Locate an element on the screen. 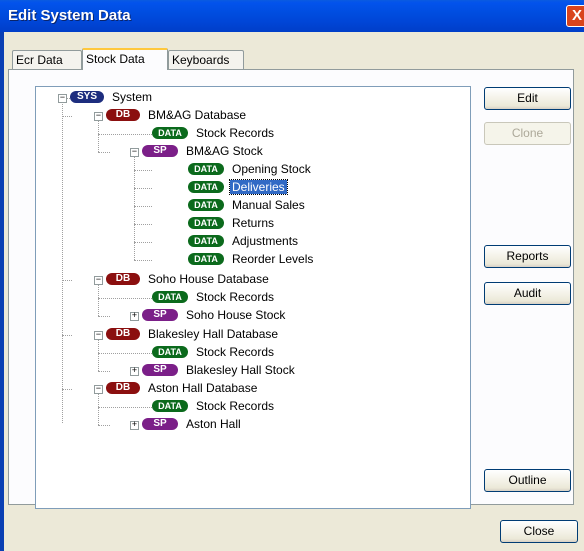 This screenshot has height=551, width=584. reports-button: Reports is located at coordinates (527, 256).